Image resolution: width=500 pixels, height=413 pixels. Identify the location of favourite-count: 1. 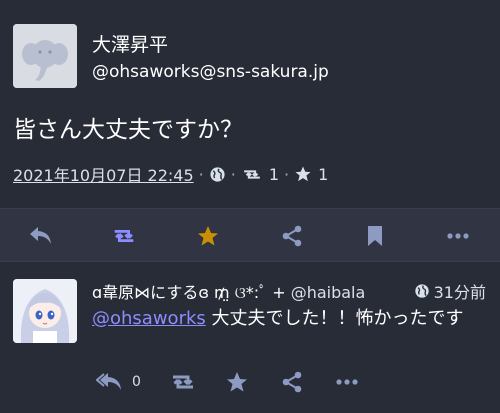
(323, 174).